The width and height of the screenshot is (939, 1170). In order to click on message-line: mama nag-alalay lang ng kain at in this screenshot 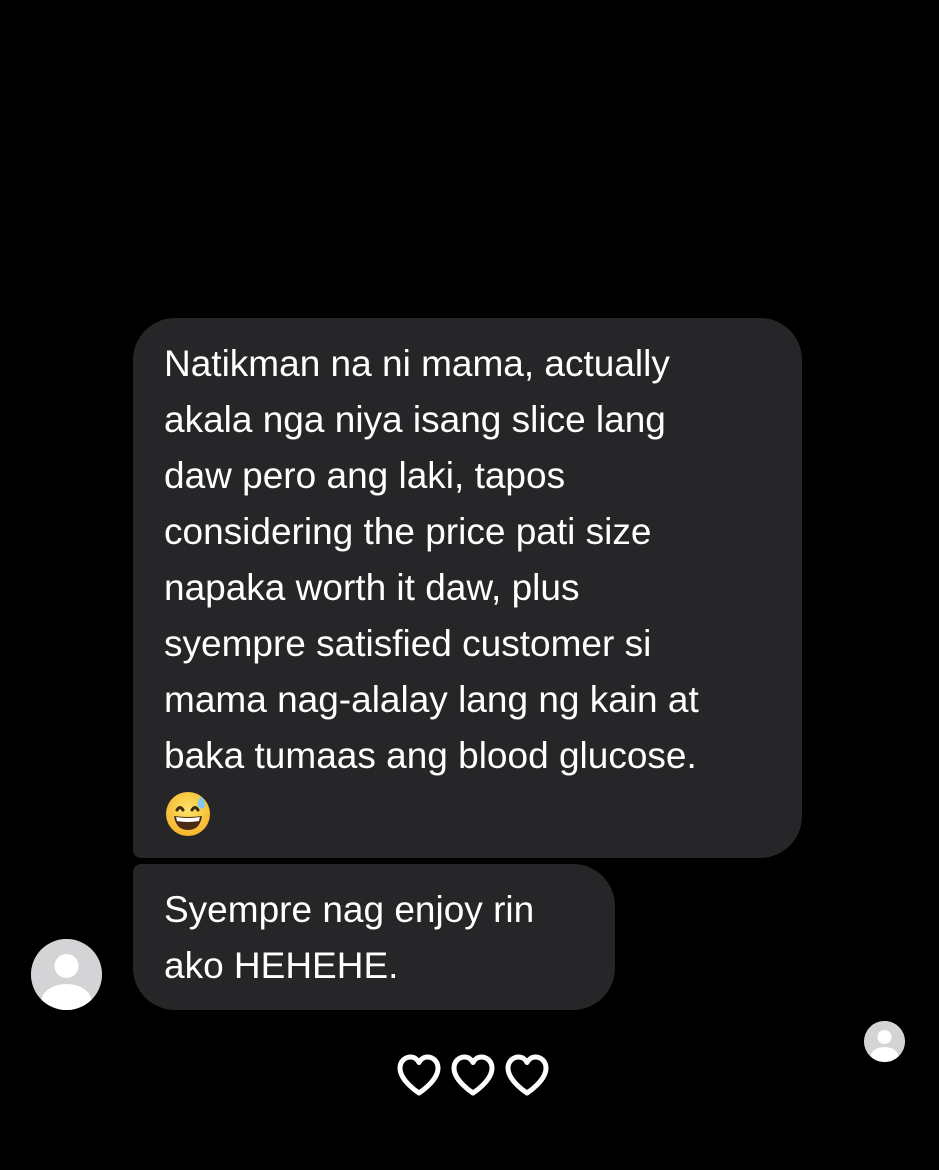, I will do `click(431, 699)`.